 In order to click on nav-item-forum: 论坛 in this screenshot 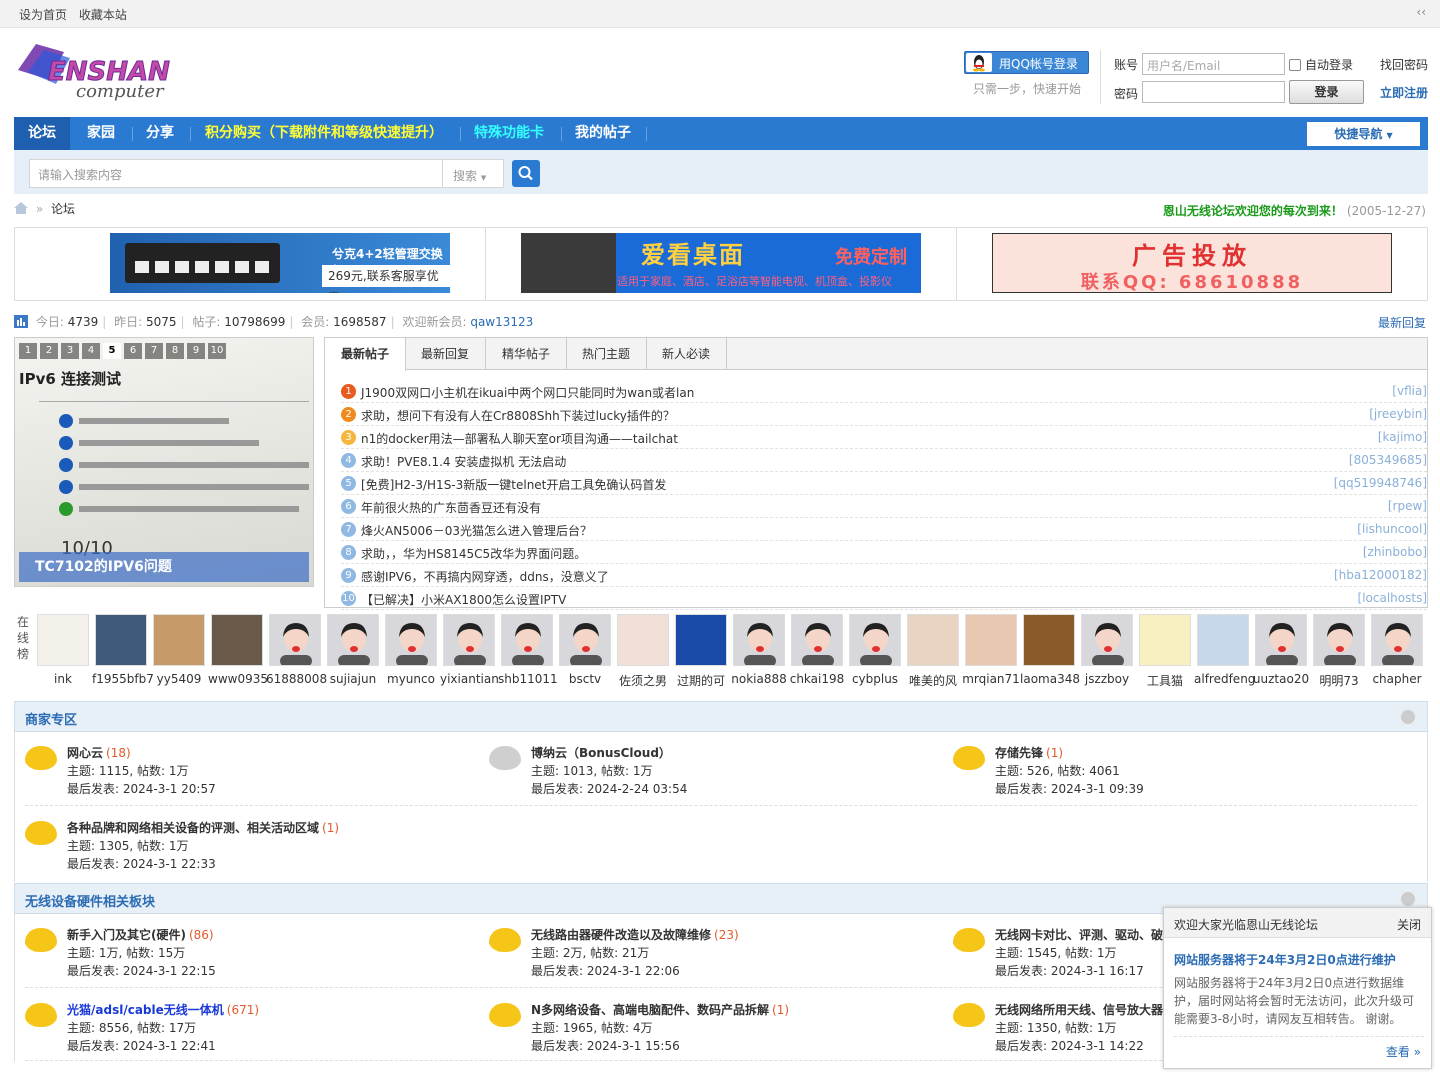, I will do `click(42, 133)`.